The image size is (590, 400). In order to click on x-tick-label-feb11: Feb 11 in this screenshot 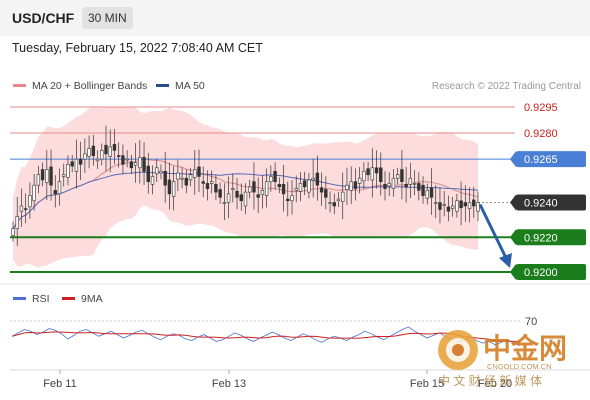, I will do `click(59, 384)`.